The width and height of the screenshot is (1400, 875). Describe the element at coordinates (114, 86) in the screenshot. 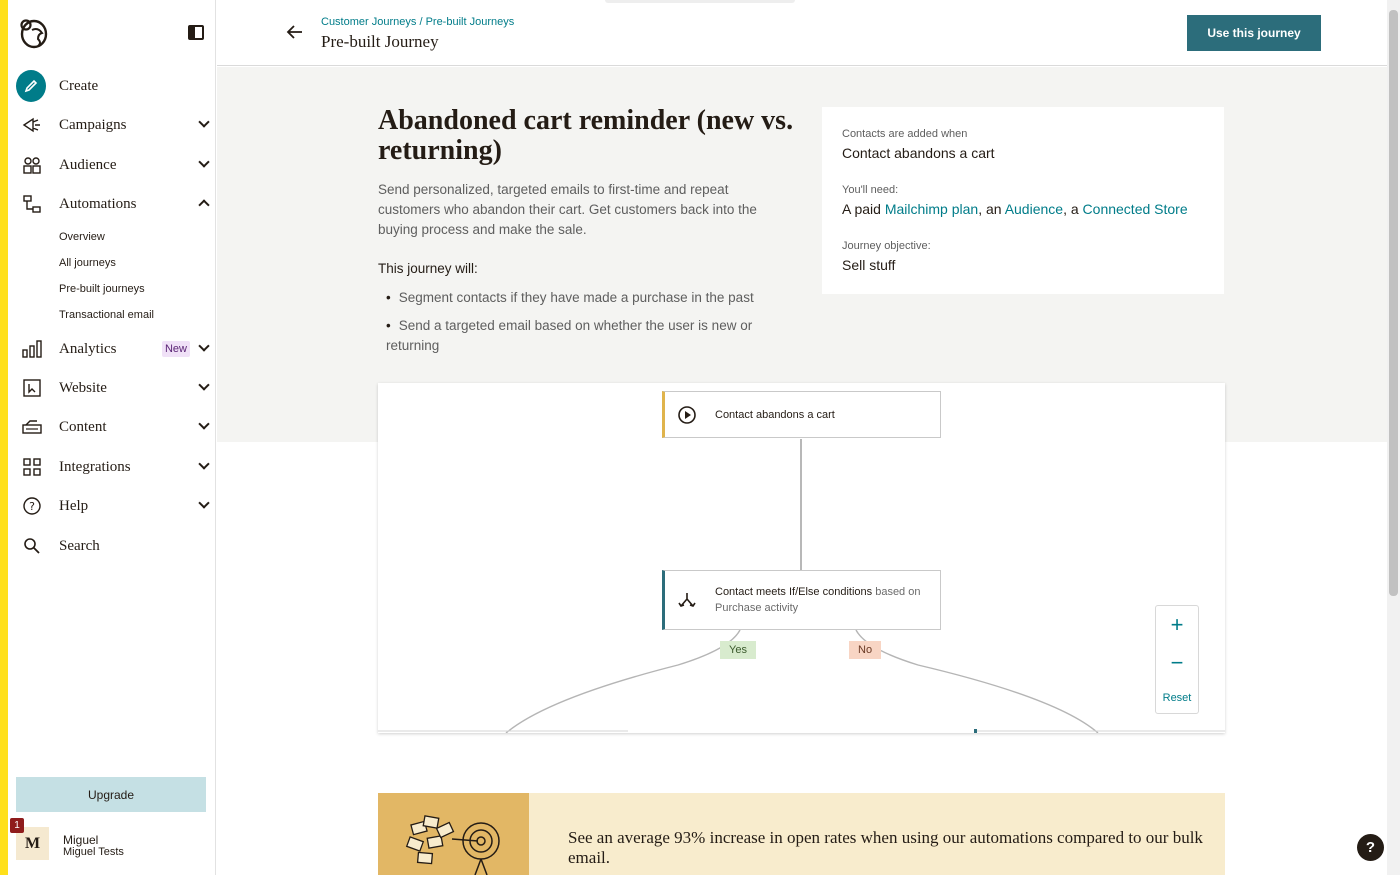

I see `nav-create: Create` at that location.